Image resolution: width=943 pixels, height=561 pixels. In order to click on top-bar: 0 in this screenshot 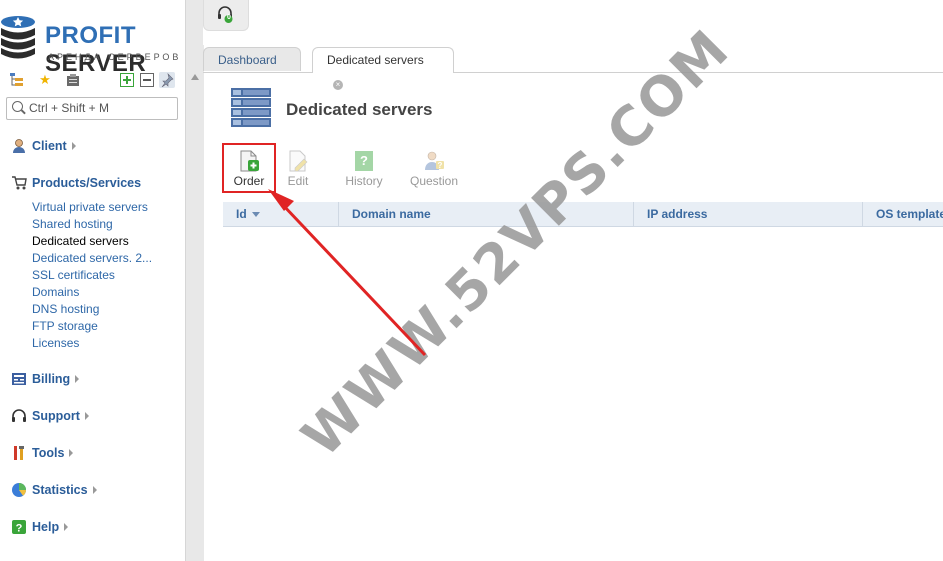, I will do `click(573, 22)`.